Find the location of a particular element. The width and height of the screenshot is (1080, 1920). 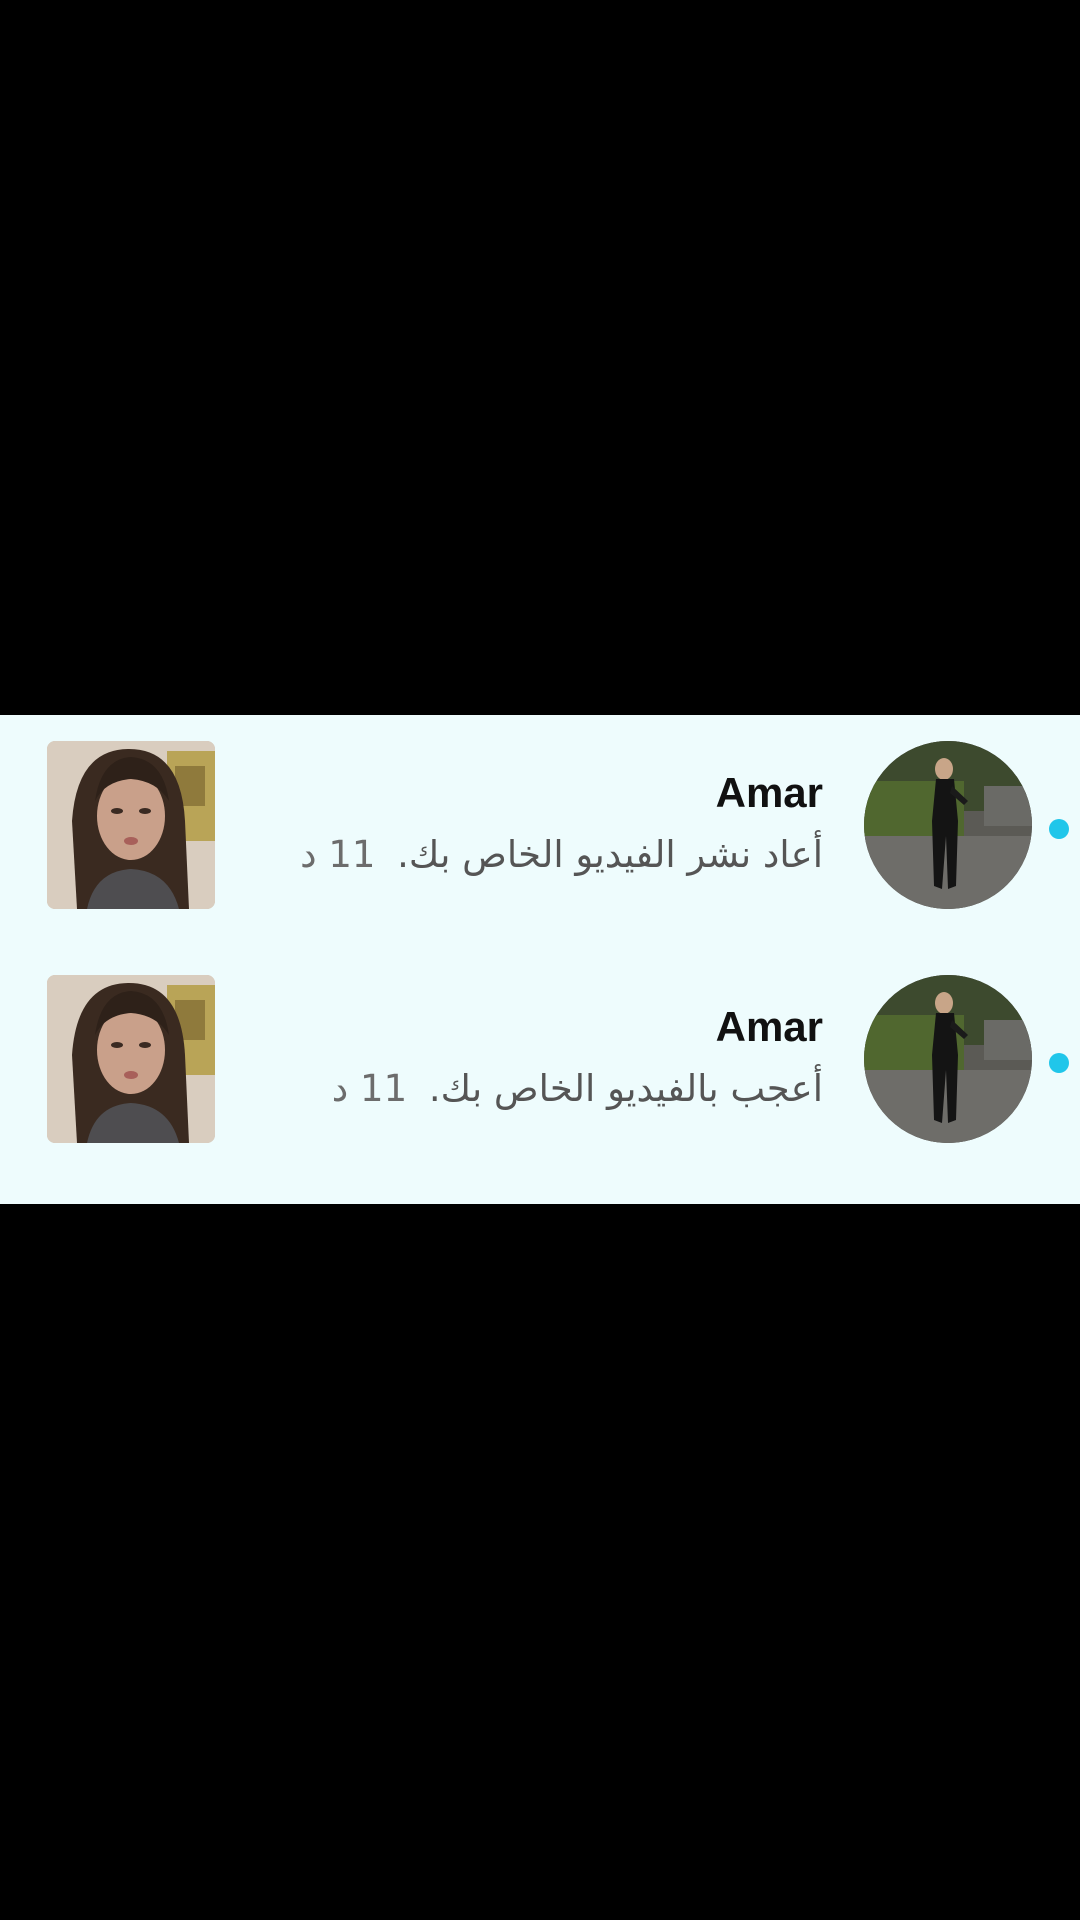

notification-message: أعجب بالفيديو الخاص بك. 11 د is located at coordinates (577, 1088).